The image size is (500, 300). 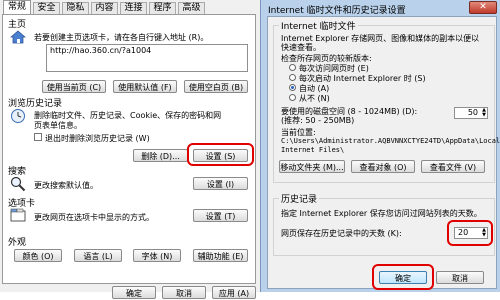 I want to click on highlight-history-settings, so click(x=220, y=154).